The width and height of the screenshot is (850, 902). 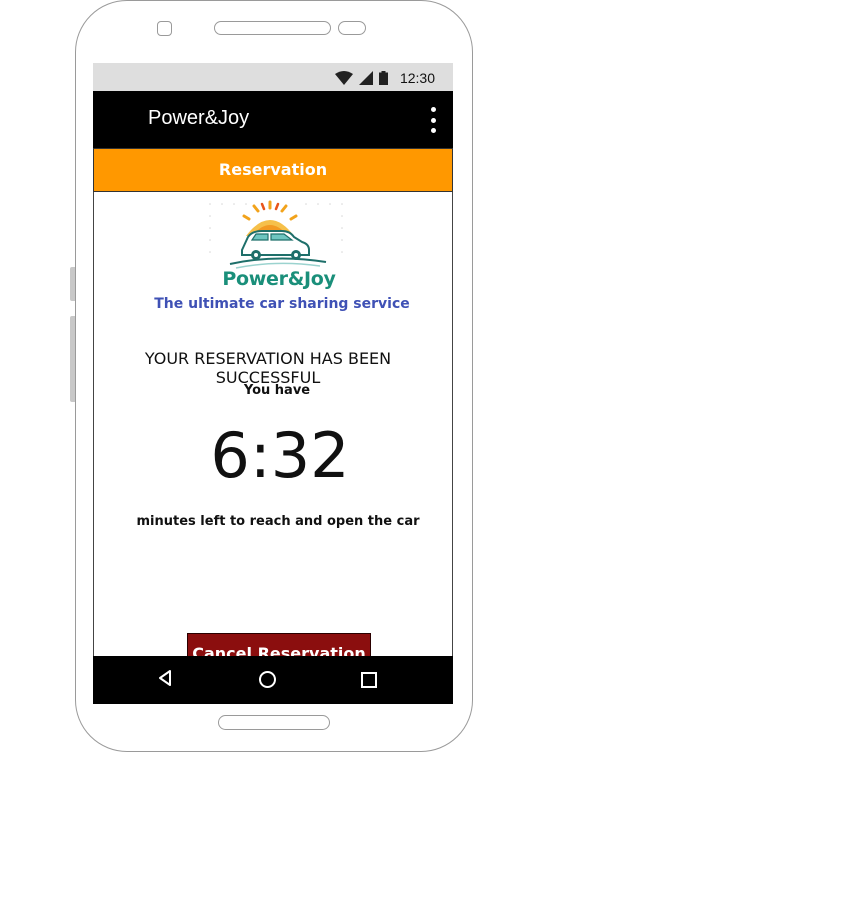 What do you see at coordinates (279, 279) in the screenshot?
I see `logo-wordmark: Power&Joy` at bounding box center [279, 279].